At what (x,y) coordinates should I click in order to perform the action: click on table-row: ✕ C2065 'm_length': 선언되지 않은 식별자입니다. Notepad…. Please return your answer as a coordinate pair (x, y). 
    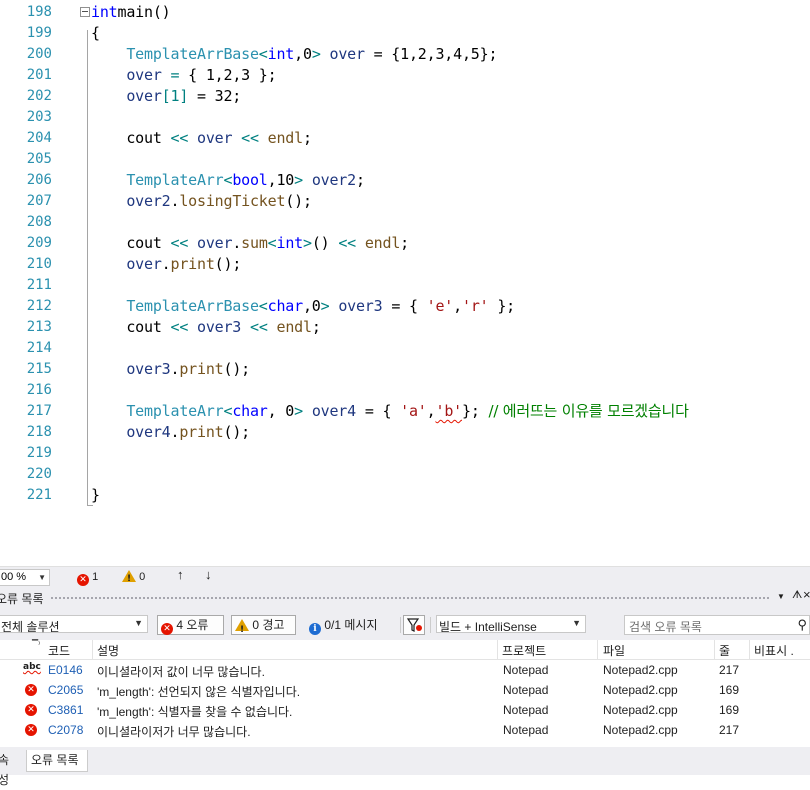
    Looking at the image, I should click on (405, 690).